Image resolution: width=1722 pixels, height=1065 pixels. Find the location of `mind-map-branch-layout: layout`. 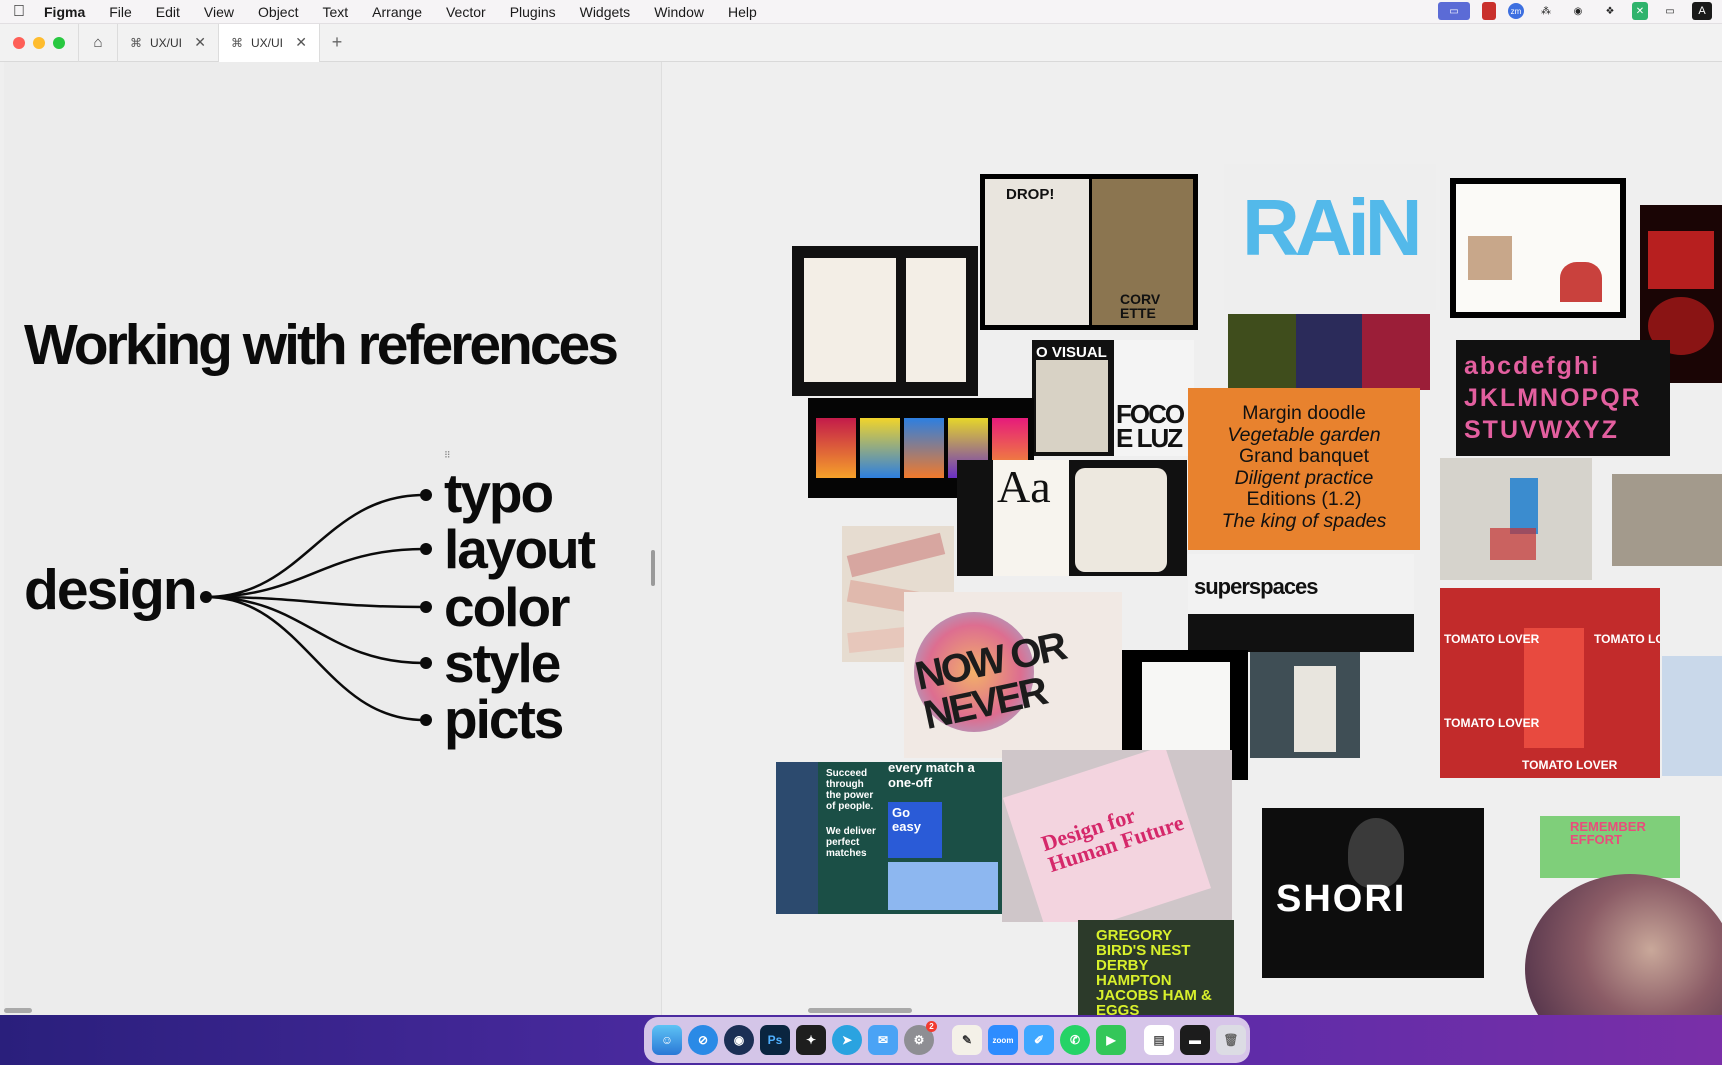

mind-map-branch-layout: layout is located at coordinates (520, 549).